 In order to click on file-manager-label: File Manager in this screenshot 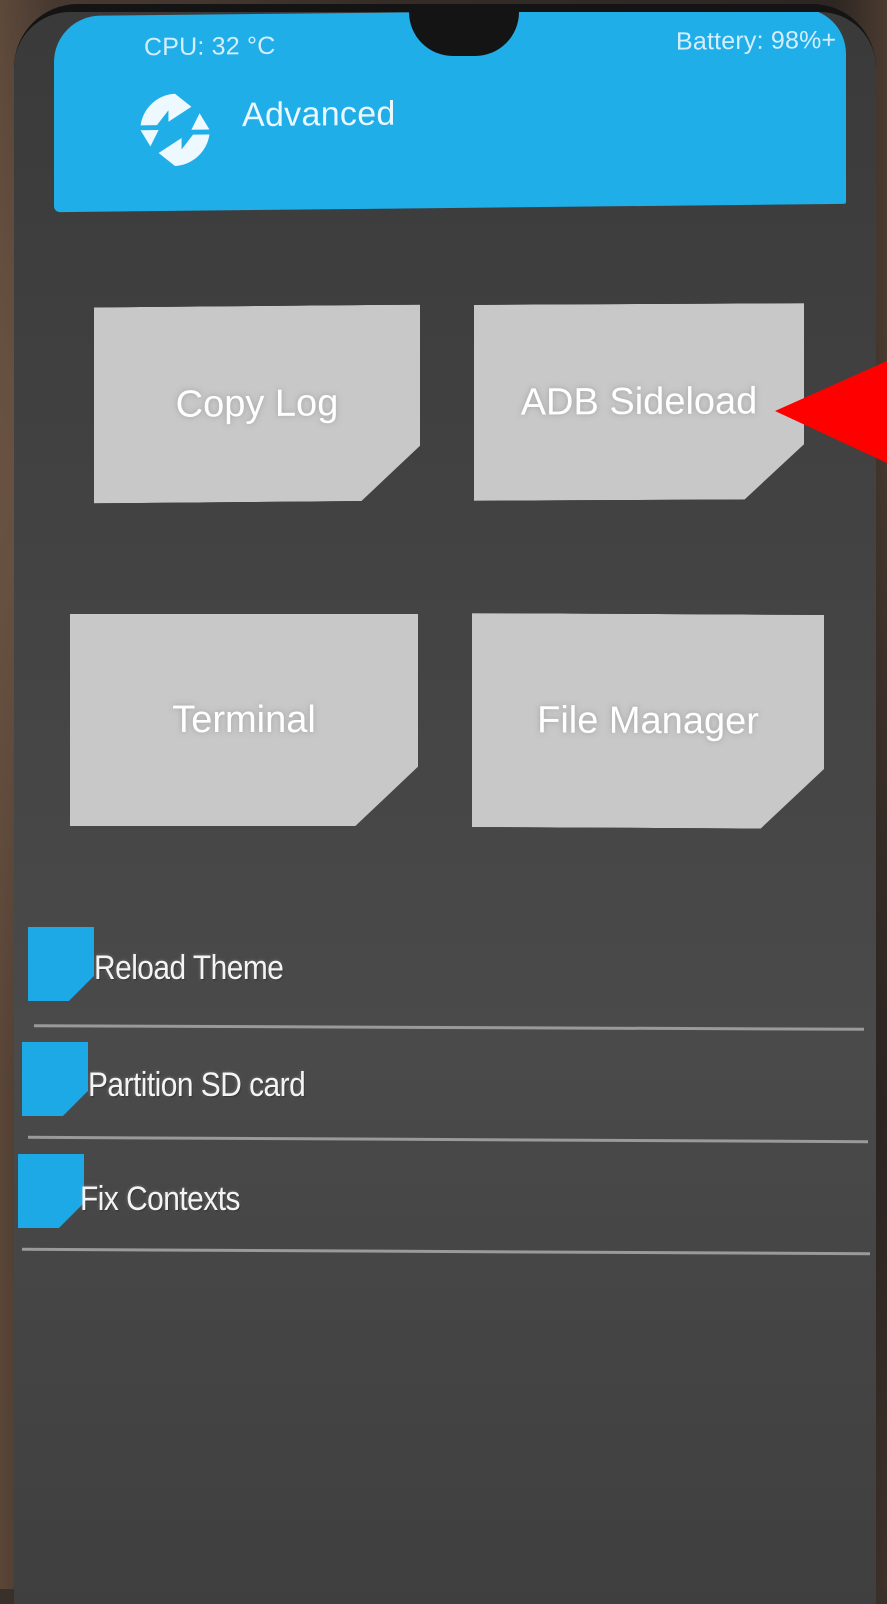, I will do `click(648, 720)`.